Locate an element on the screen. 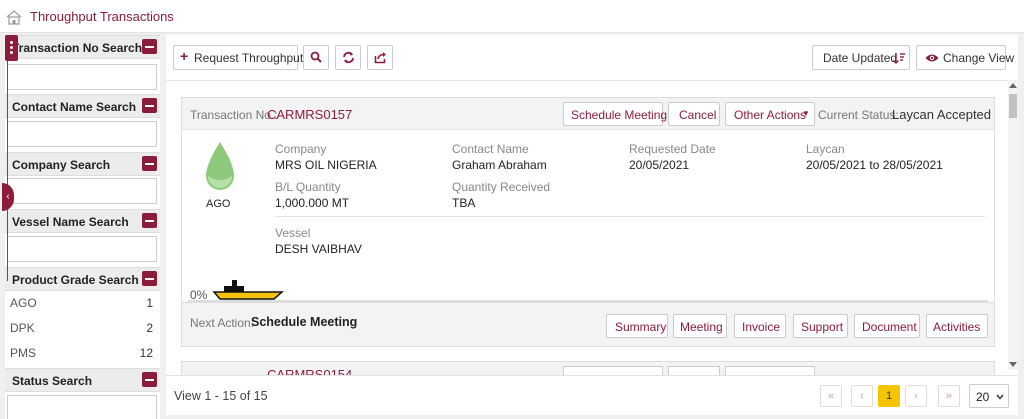 This screenshot has width=1024, height=419. other-actions-dropdown: Other Actions ▼ is located at coordinates (770, 114).